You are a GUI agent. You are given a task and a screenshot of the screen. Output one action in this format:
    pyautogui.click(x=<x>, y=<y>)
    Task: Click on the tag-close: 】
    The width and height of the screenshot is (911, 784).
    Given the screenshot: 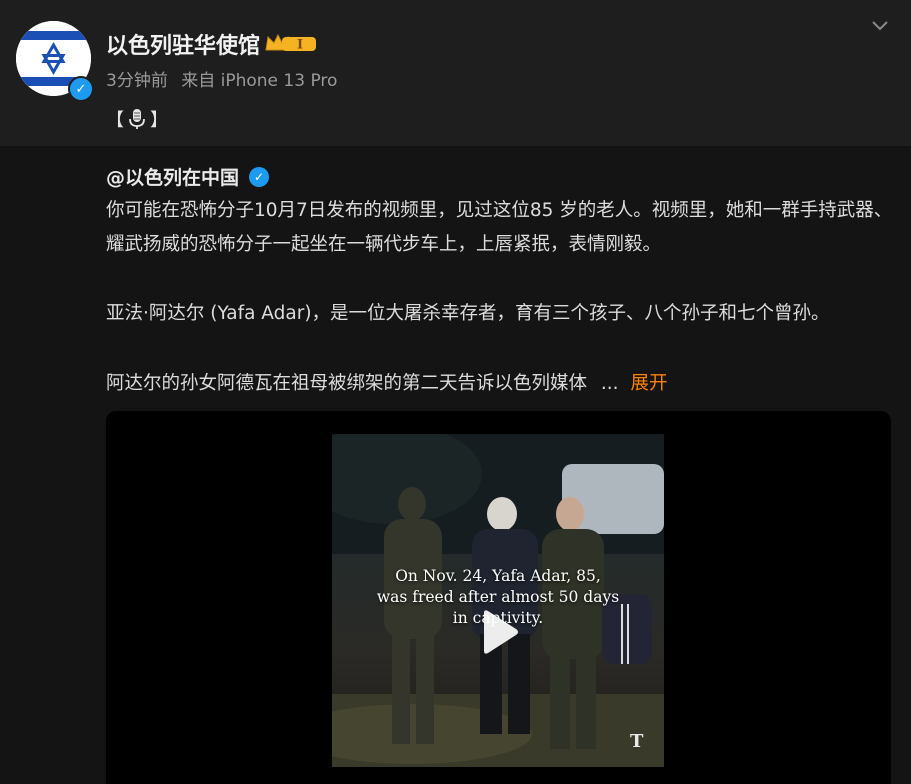 What is the action you would take?
    pyautogui.click(x=159, y=120)
    